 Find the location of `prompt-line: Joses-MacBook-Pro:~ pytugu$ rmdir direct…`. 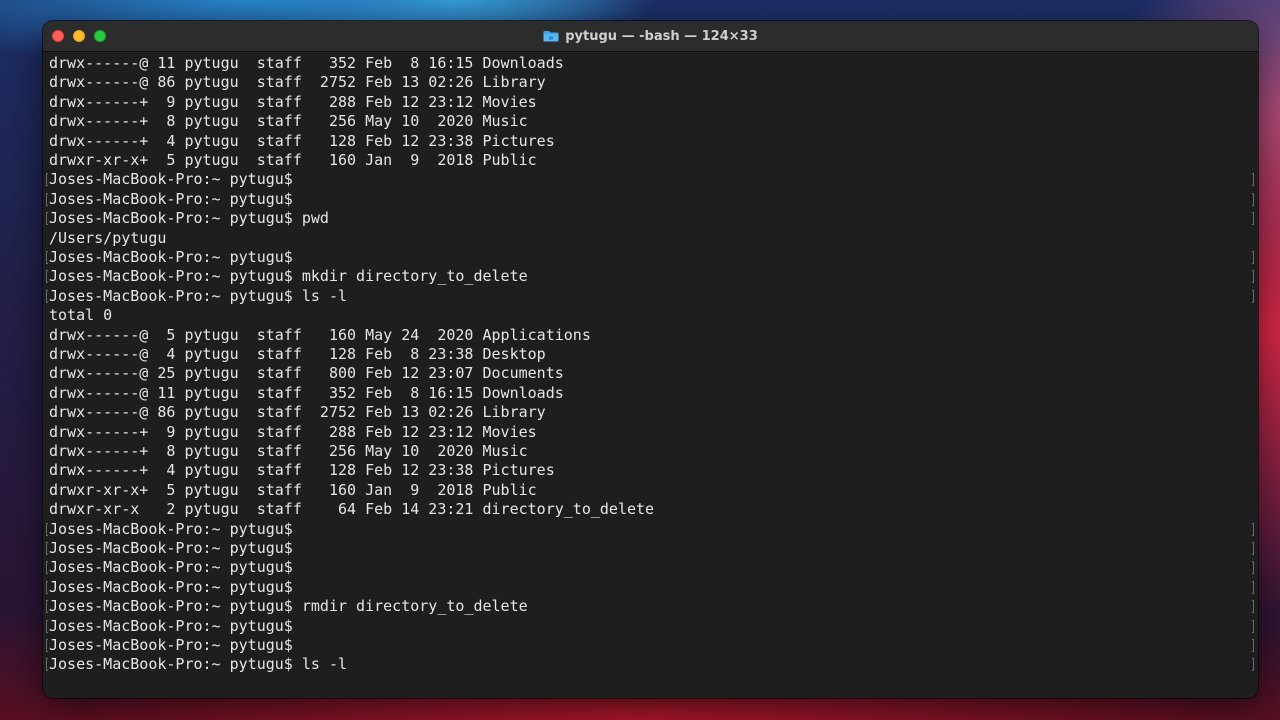

prompt-line: Joses-MacBook-Pro:~ pytugu$ rmdir direct… is located at coordinates (288, 606).